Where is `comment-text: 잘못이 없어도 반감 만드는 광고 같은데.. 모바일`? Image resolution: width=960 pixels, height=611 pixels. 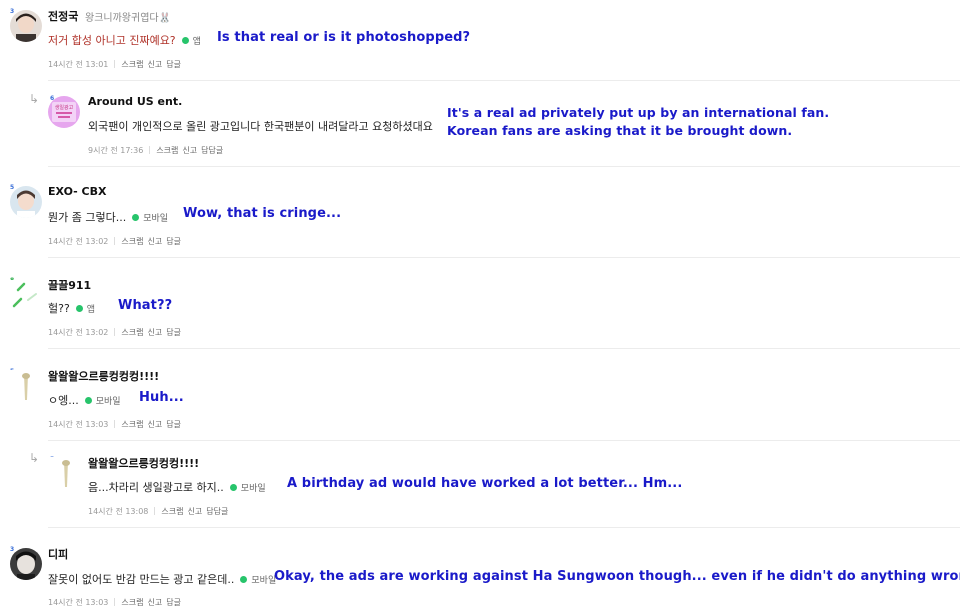 comment-text: 잘못이 없어도 반감 만드는 광고 같은데.. 모바일 is located at coordinates (162, 579).